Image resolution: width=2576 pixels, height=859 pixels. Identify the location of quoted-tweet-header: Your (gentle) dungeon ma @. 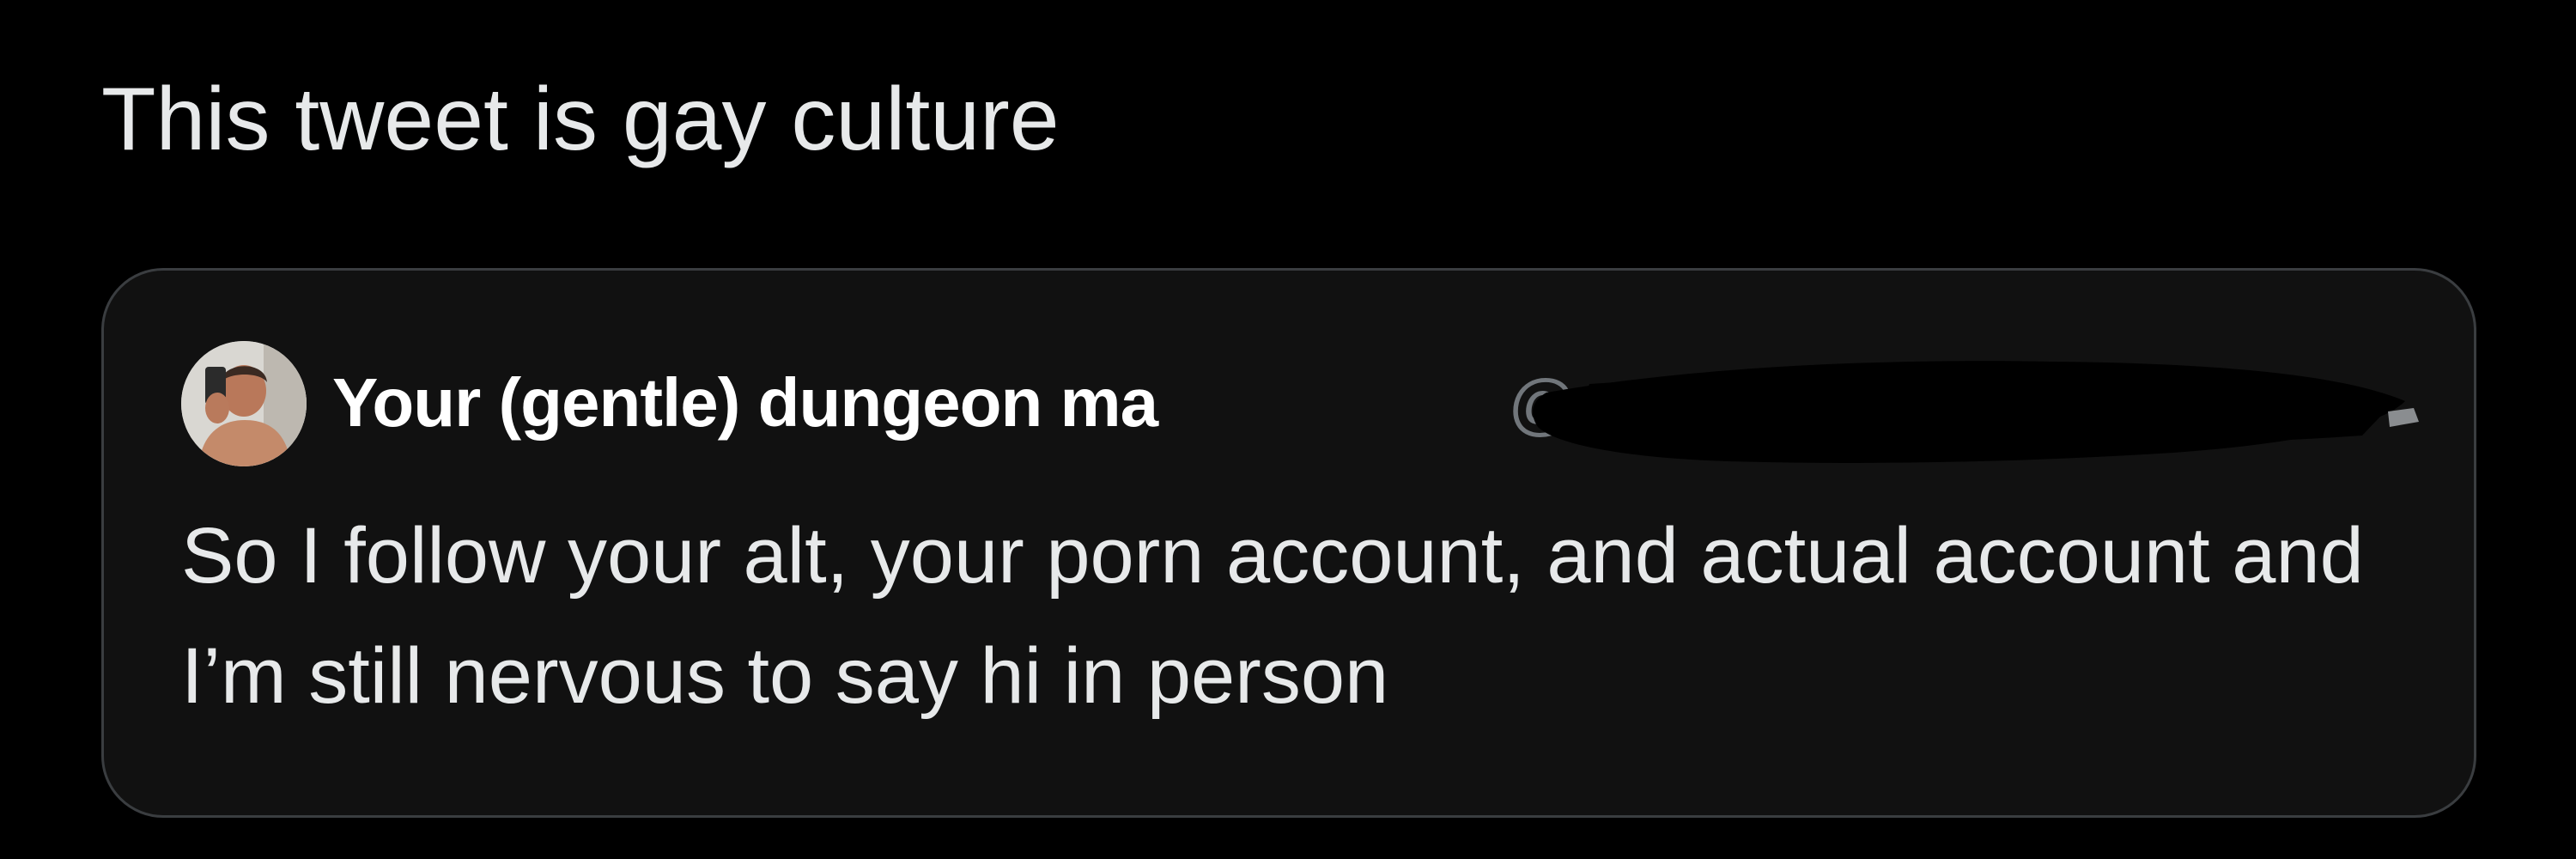
(1306, 406).